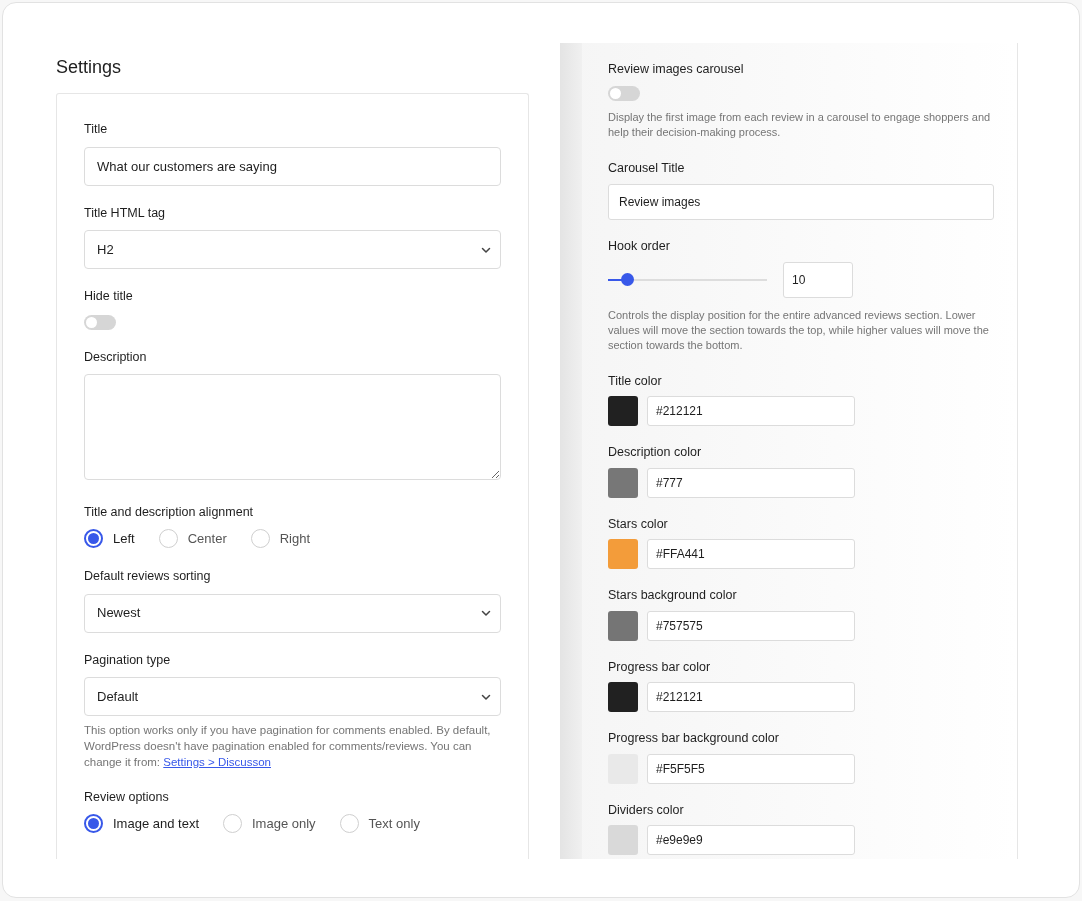 The image size is (1082, 901). Describe the element at coordinates (800, 124) in the screenshot. I see `help-text: Display the first image from each review in a carousel to engage shoppers and help their decision-making process.` at that location.